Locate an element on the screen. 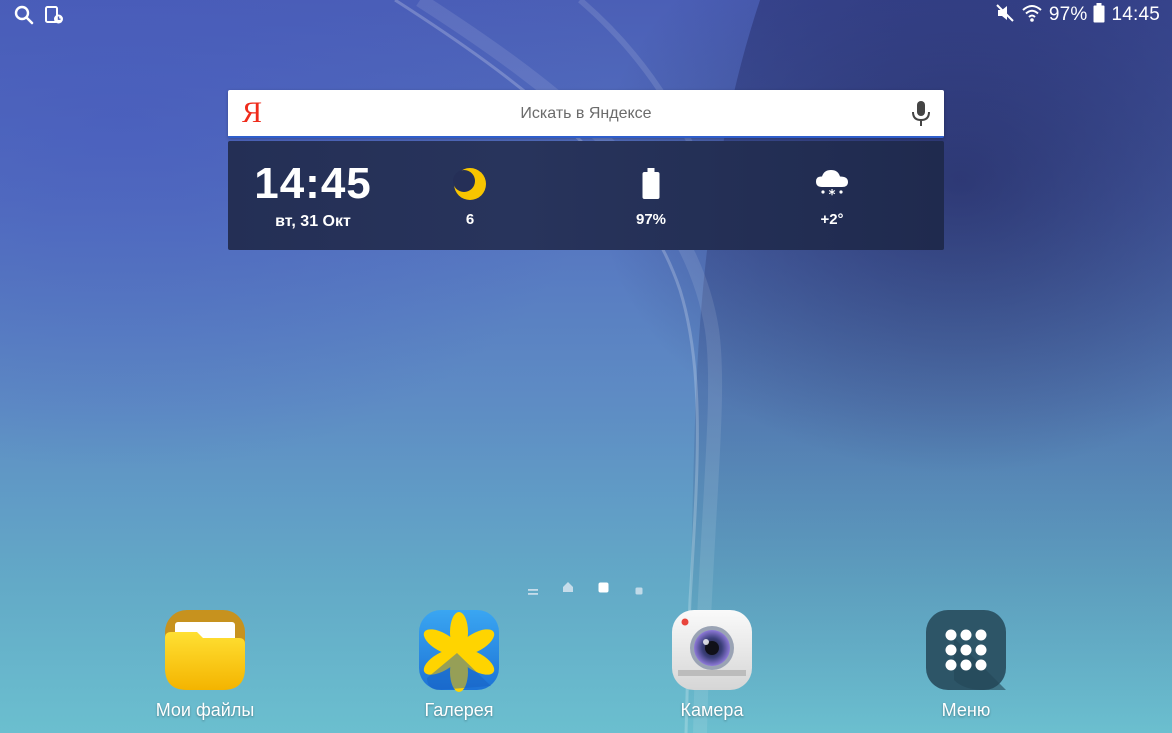 The width and height of the screenshot is (1172, 733). microphone-icon is located at coordinates (921, 114).